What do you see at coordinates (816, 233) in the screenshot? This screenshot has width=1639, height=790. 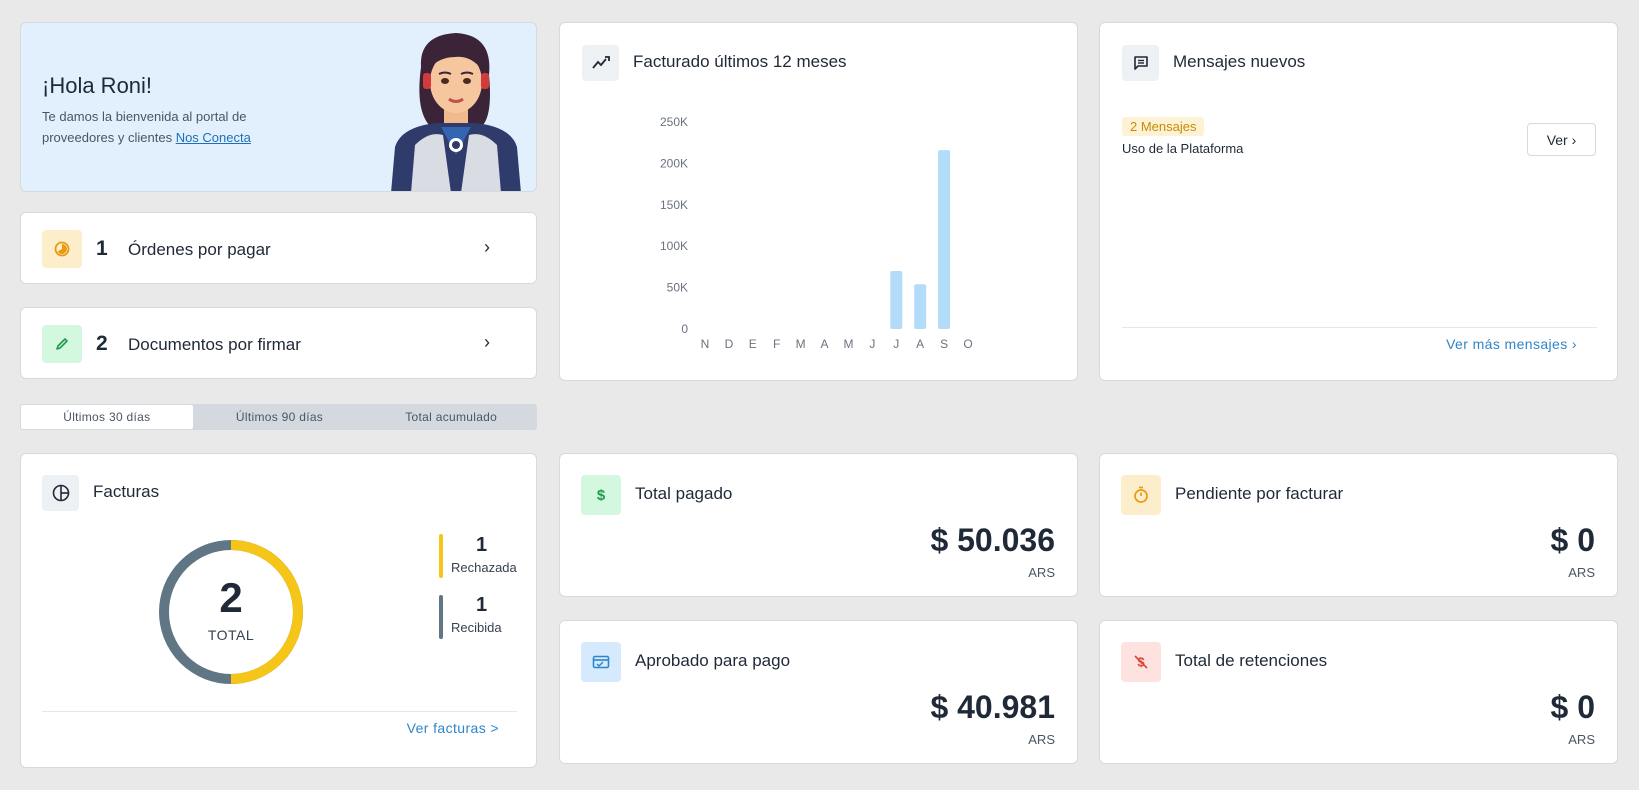 I see `facturado-bar-chart: 050K100K150K200K250KN D E F M A M J J A S O` at bounding box center [816, 233].